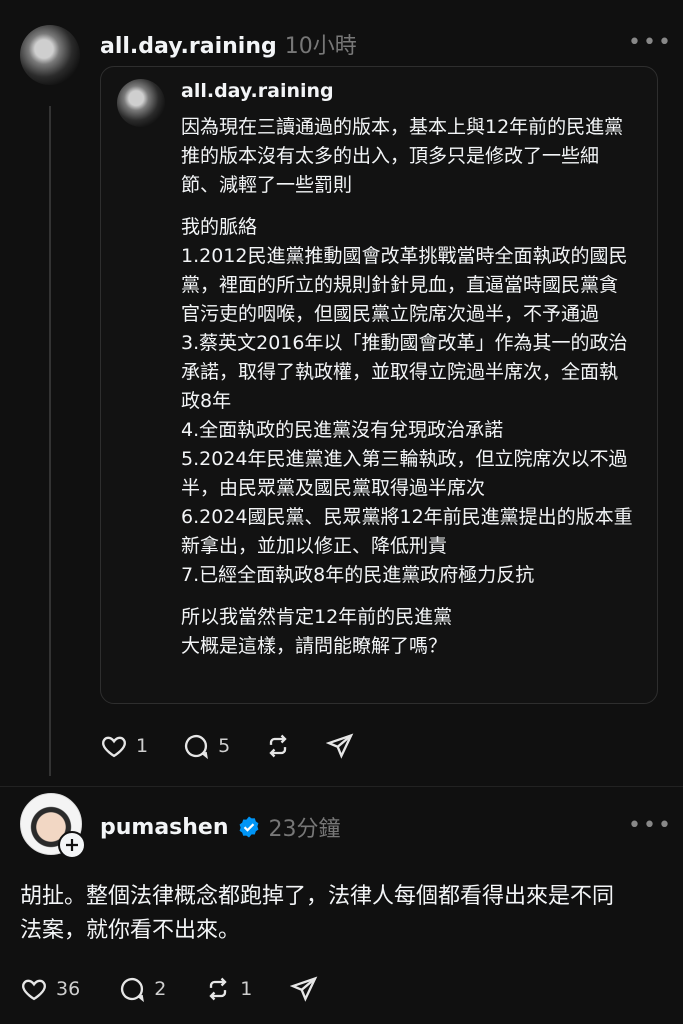 This screenshot has height=1024, width=683. I want to click on action-bar: 1 5, so click(227, 746).